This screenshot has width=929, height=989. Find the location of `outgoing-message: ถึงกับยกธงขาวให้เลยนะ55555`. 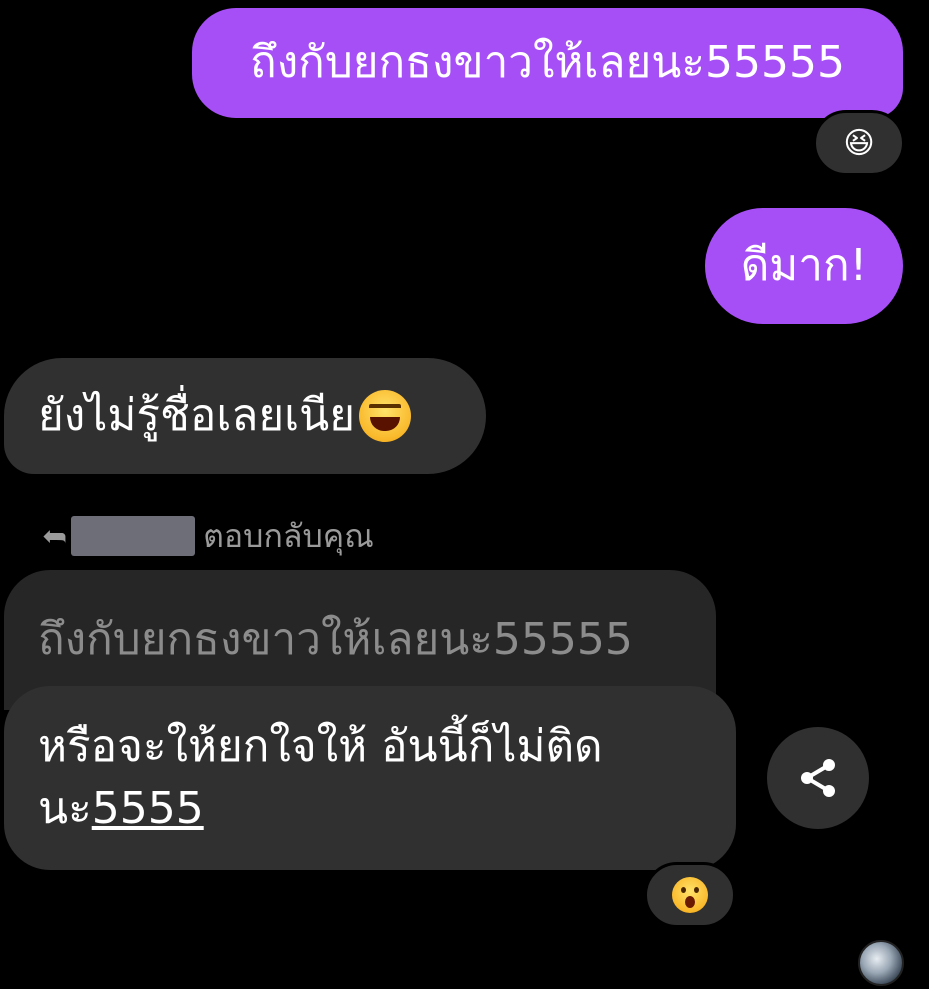

outgoing-message: ถึงกับยกธงขาวให้เลยนะ55555 is located at coordinates (547, 63).